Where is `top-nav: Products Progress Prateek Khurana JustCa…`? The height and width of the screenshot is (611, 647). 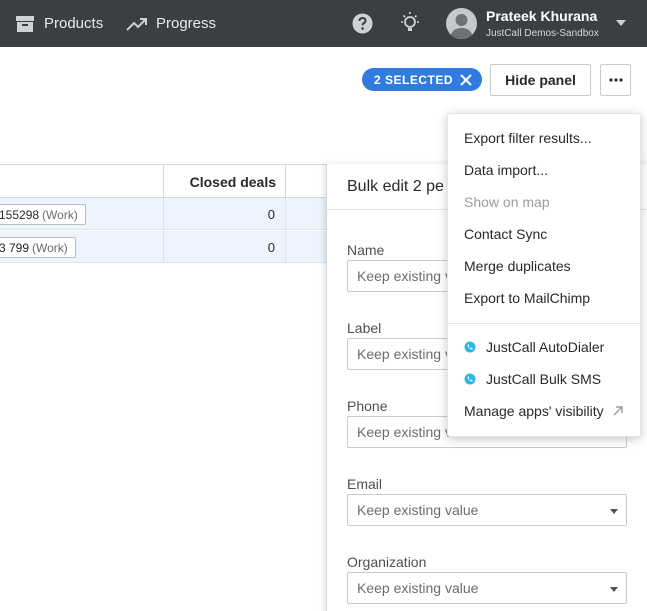
top-nav: Products Progress Prateek Khurana JustCa… is located at coordinates (323, 23).